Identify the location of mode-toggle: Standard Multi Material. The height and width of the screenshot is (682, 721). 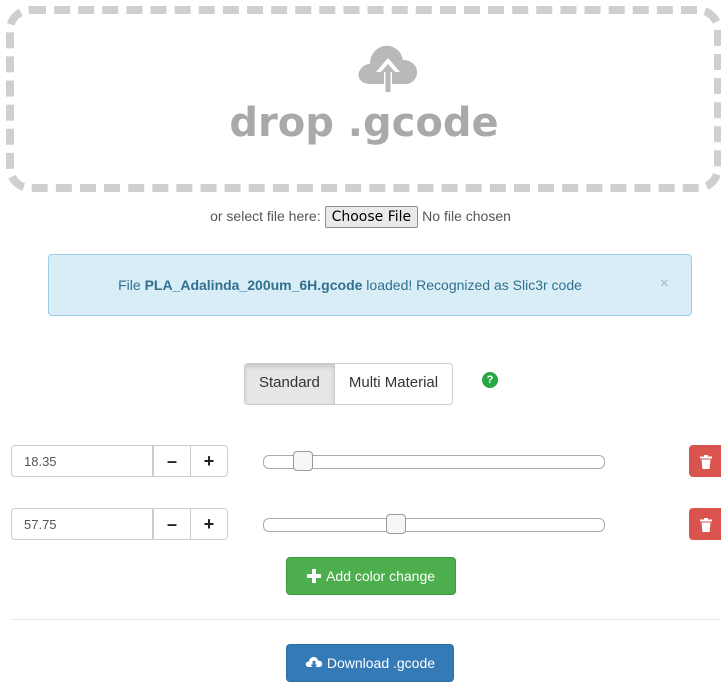
(349, 384).